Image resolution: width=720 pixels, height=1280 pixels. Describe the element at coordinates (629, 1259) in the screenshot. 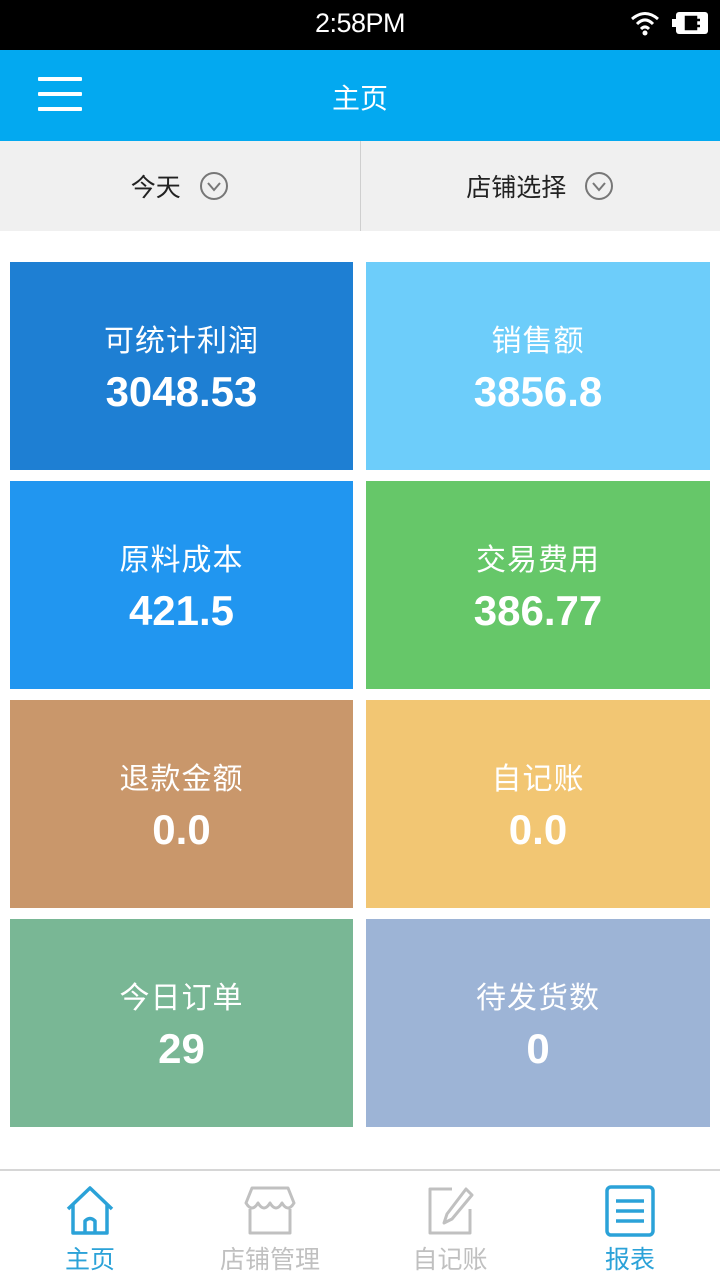

I see `tab-label: 报表` at that location.